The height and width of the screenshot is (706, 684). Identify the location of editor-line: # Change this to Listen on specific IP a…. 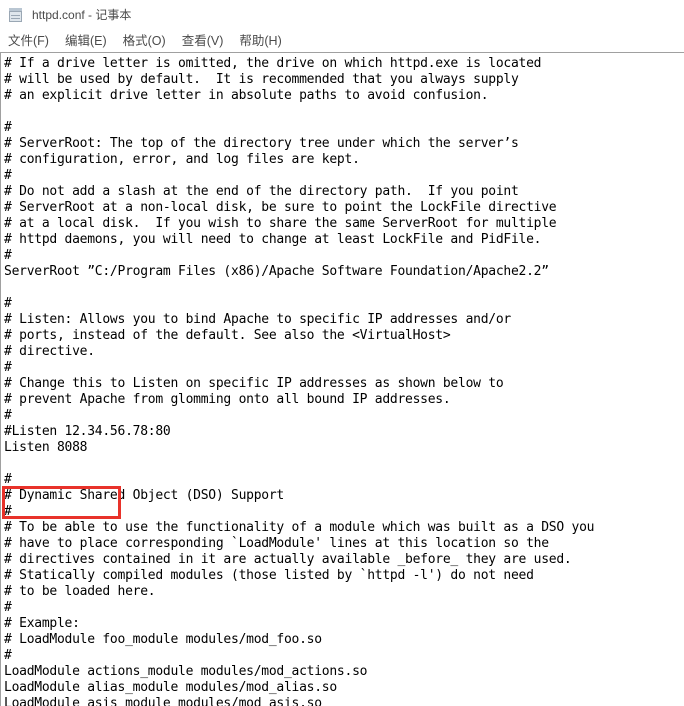
(254, 383).